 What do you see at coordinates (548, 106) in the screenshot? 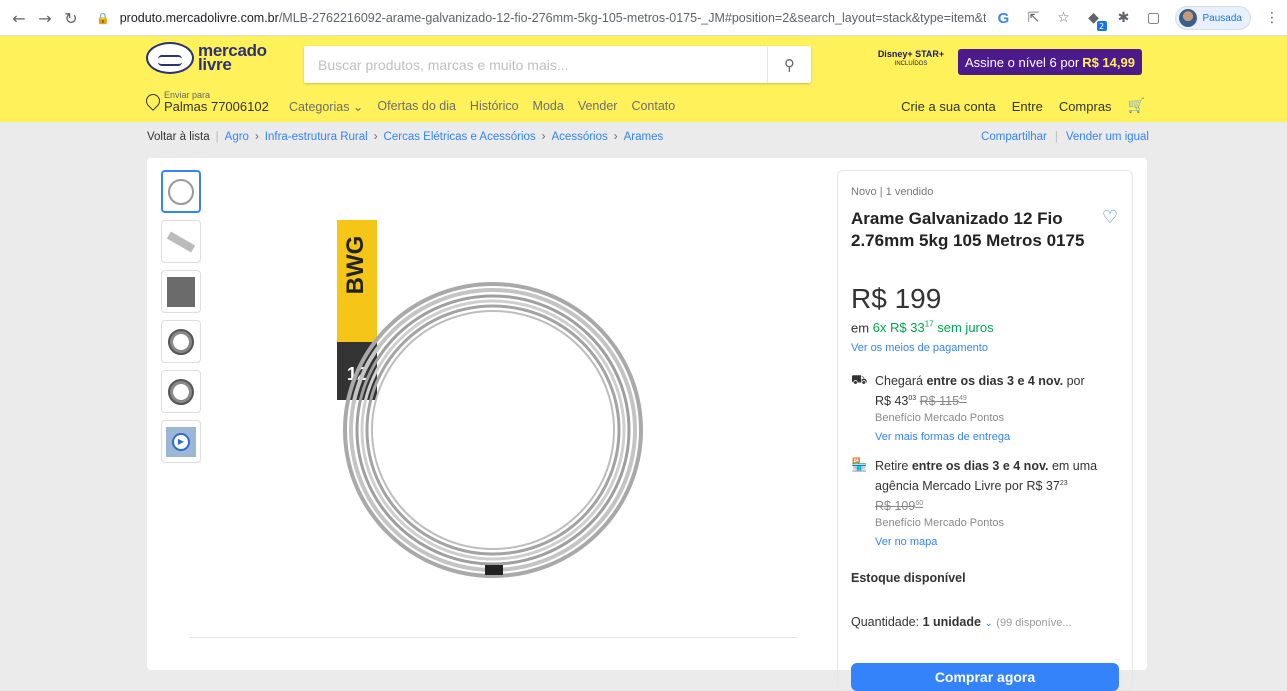
I see `nav-moda: Moda` at bounding box center [548, 106].